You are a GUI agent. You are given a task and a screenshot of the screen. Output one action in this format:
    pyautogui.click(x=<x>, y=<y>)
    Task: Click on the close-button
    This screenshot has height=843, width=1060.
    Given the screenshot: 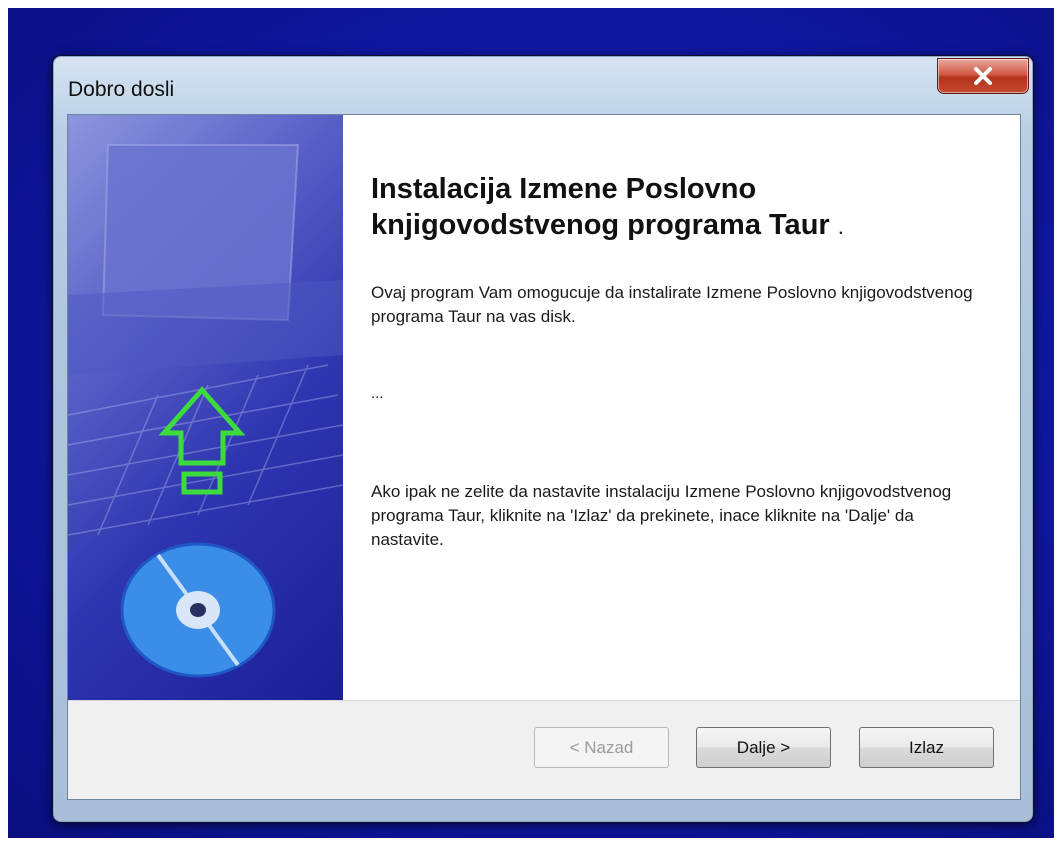 What is the action you would take?
    pyautogui.click(x=983, y=76)
    